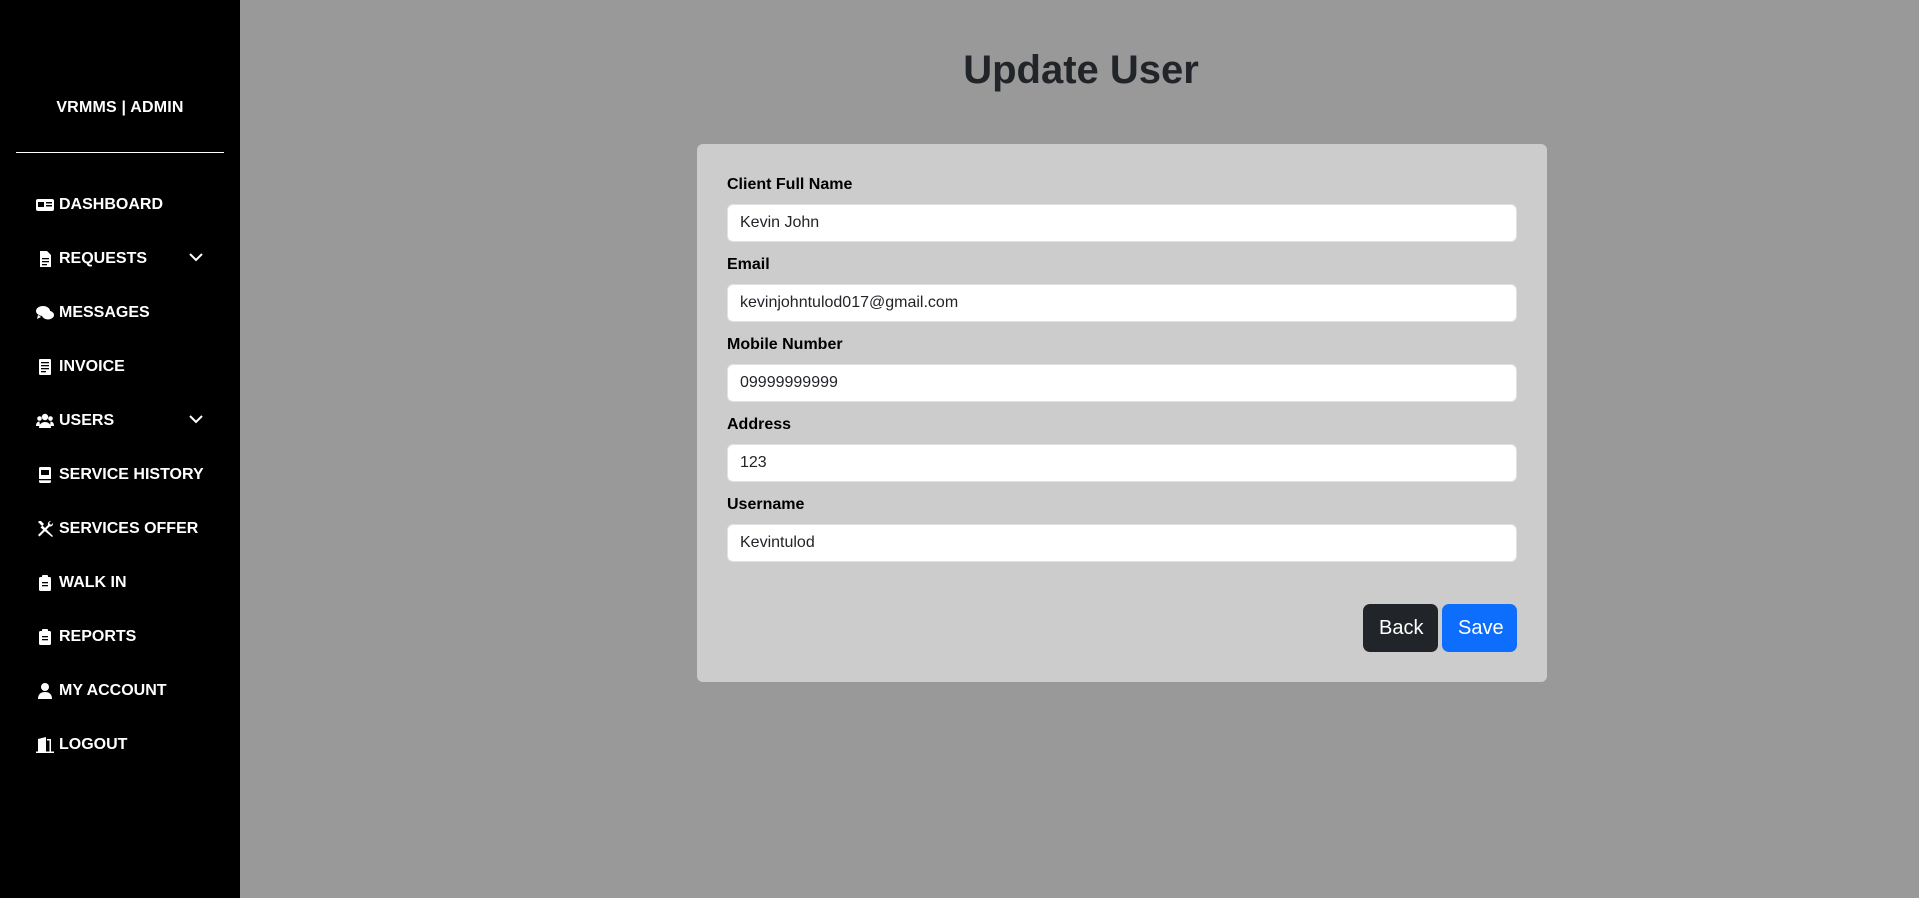 The width and height of the screenshot is (1919, 898). Describe the element at coordinates (111, 204) in the screenshot. I see `sidebar-item-label: DASHBOARD` at that location.